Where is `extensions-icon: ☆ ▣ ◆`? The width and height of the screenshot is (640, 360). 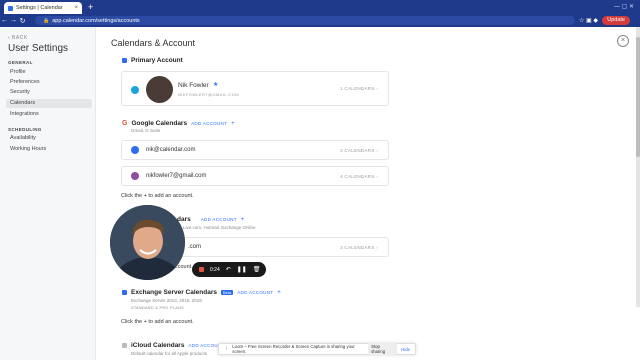
extensions-icon: ☆ ▣ ◆ is located at coordinates (588, 20).